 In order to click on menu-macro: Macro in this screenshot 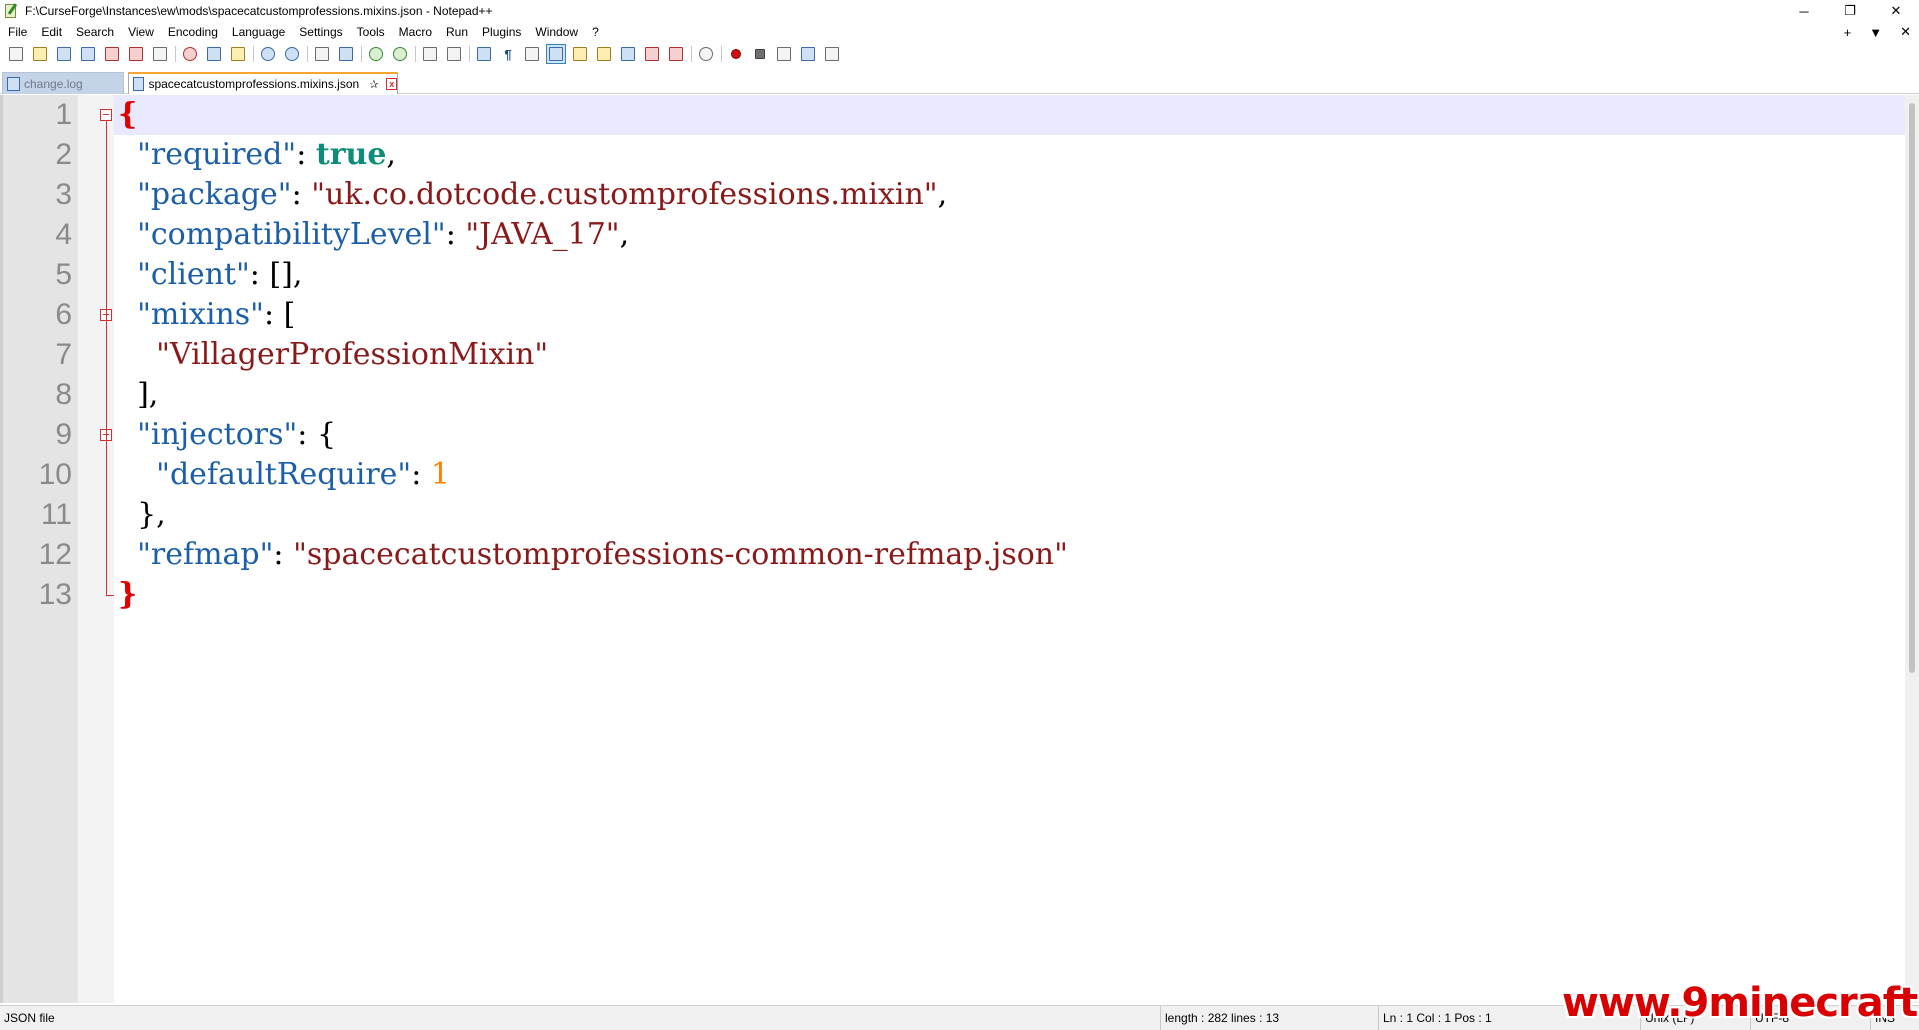, I will do `click(415, 32)`.